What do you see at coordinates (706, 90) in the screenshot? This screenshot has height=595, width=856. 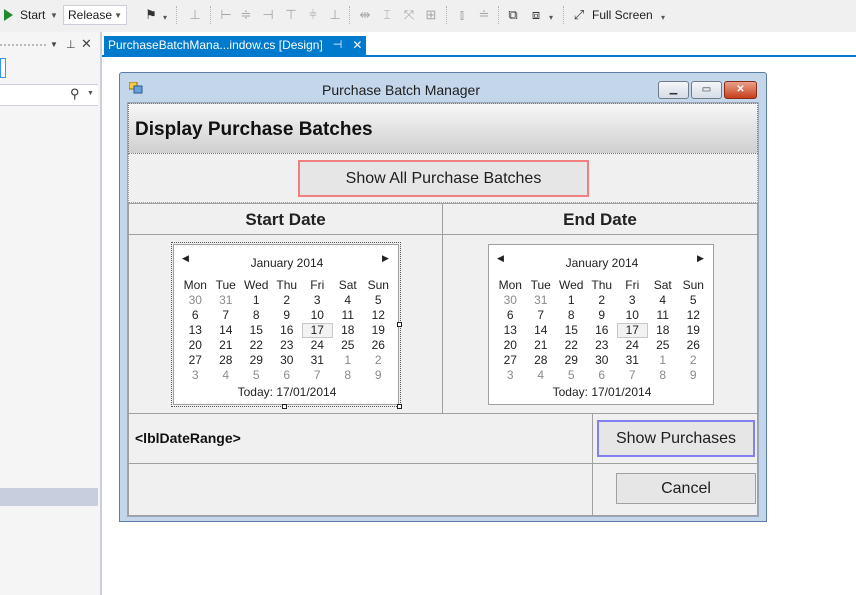 I see `maximize-button: ▭` at bounding box center [706, 90].